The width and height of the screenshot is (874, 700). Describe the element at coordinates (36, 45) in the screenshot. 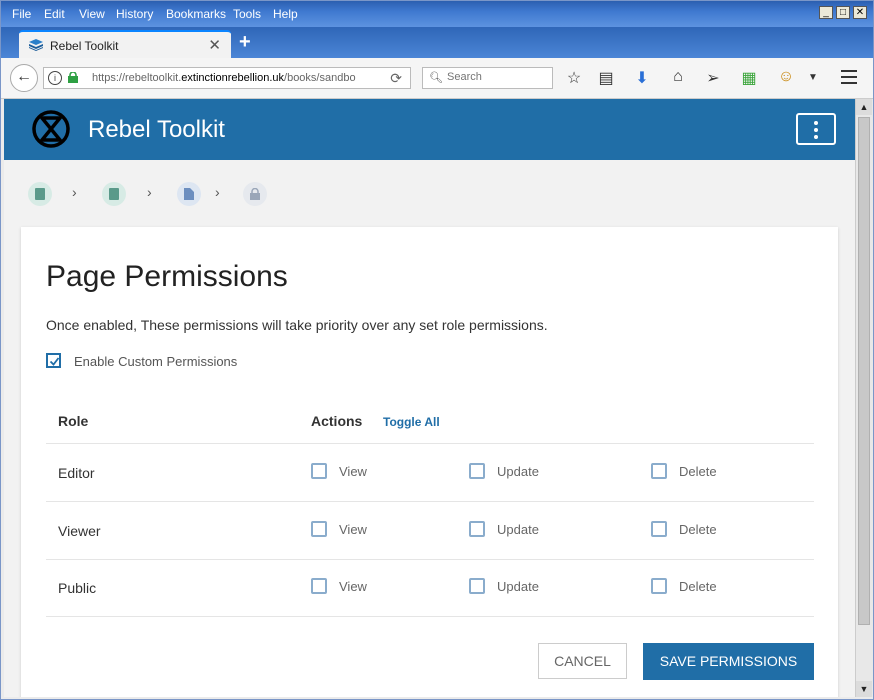

I see `book-stack-favicon-icon` at that location.